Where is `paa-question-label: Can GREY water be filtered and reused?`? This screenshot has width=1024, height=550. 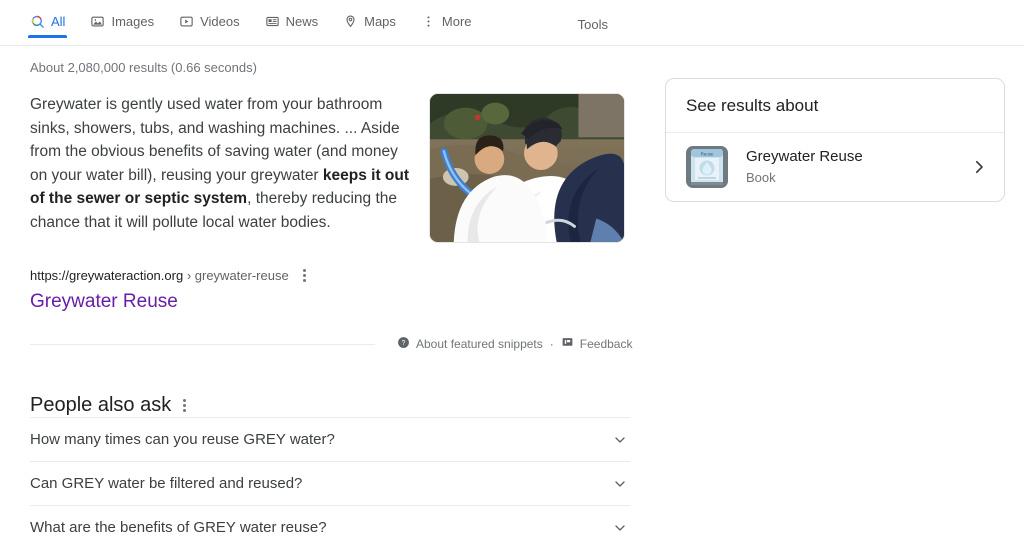
paa-question-label: Can GREY water be filtered and reused? is located at coordinates (166, 483).